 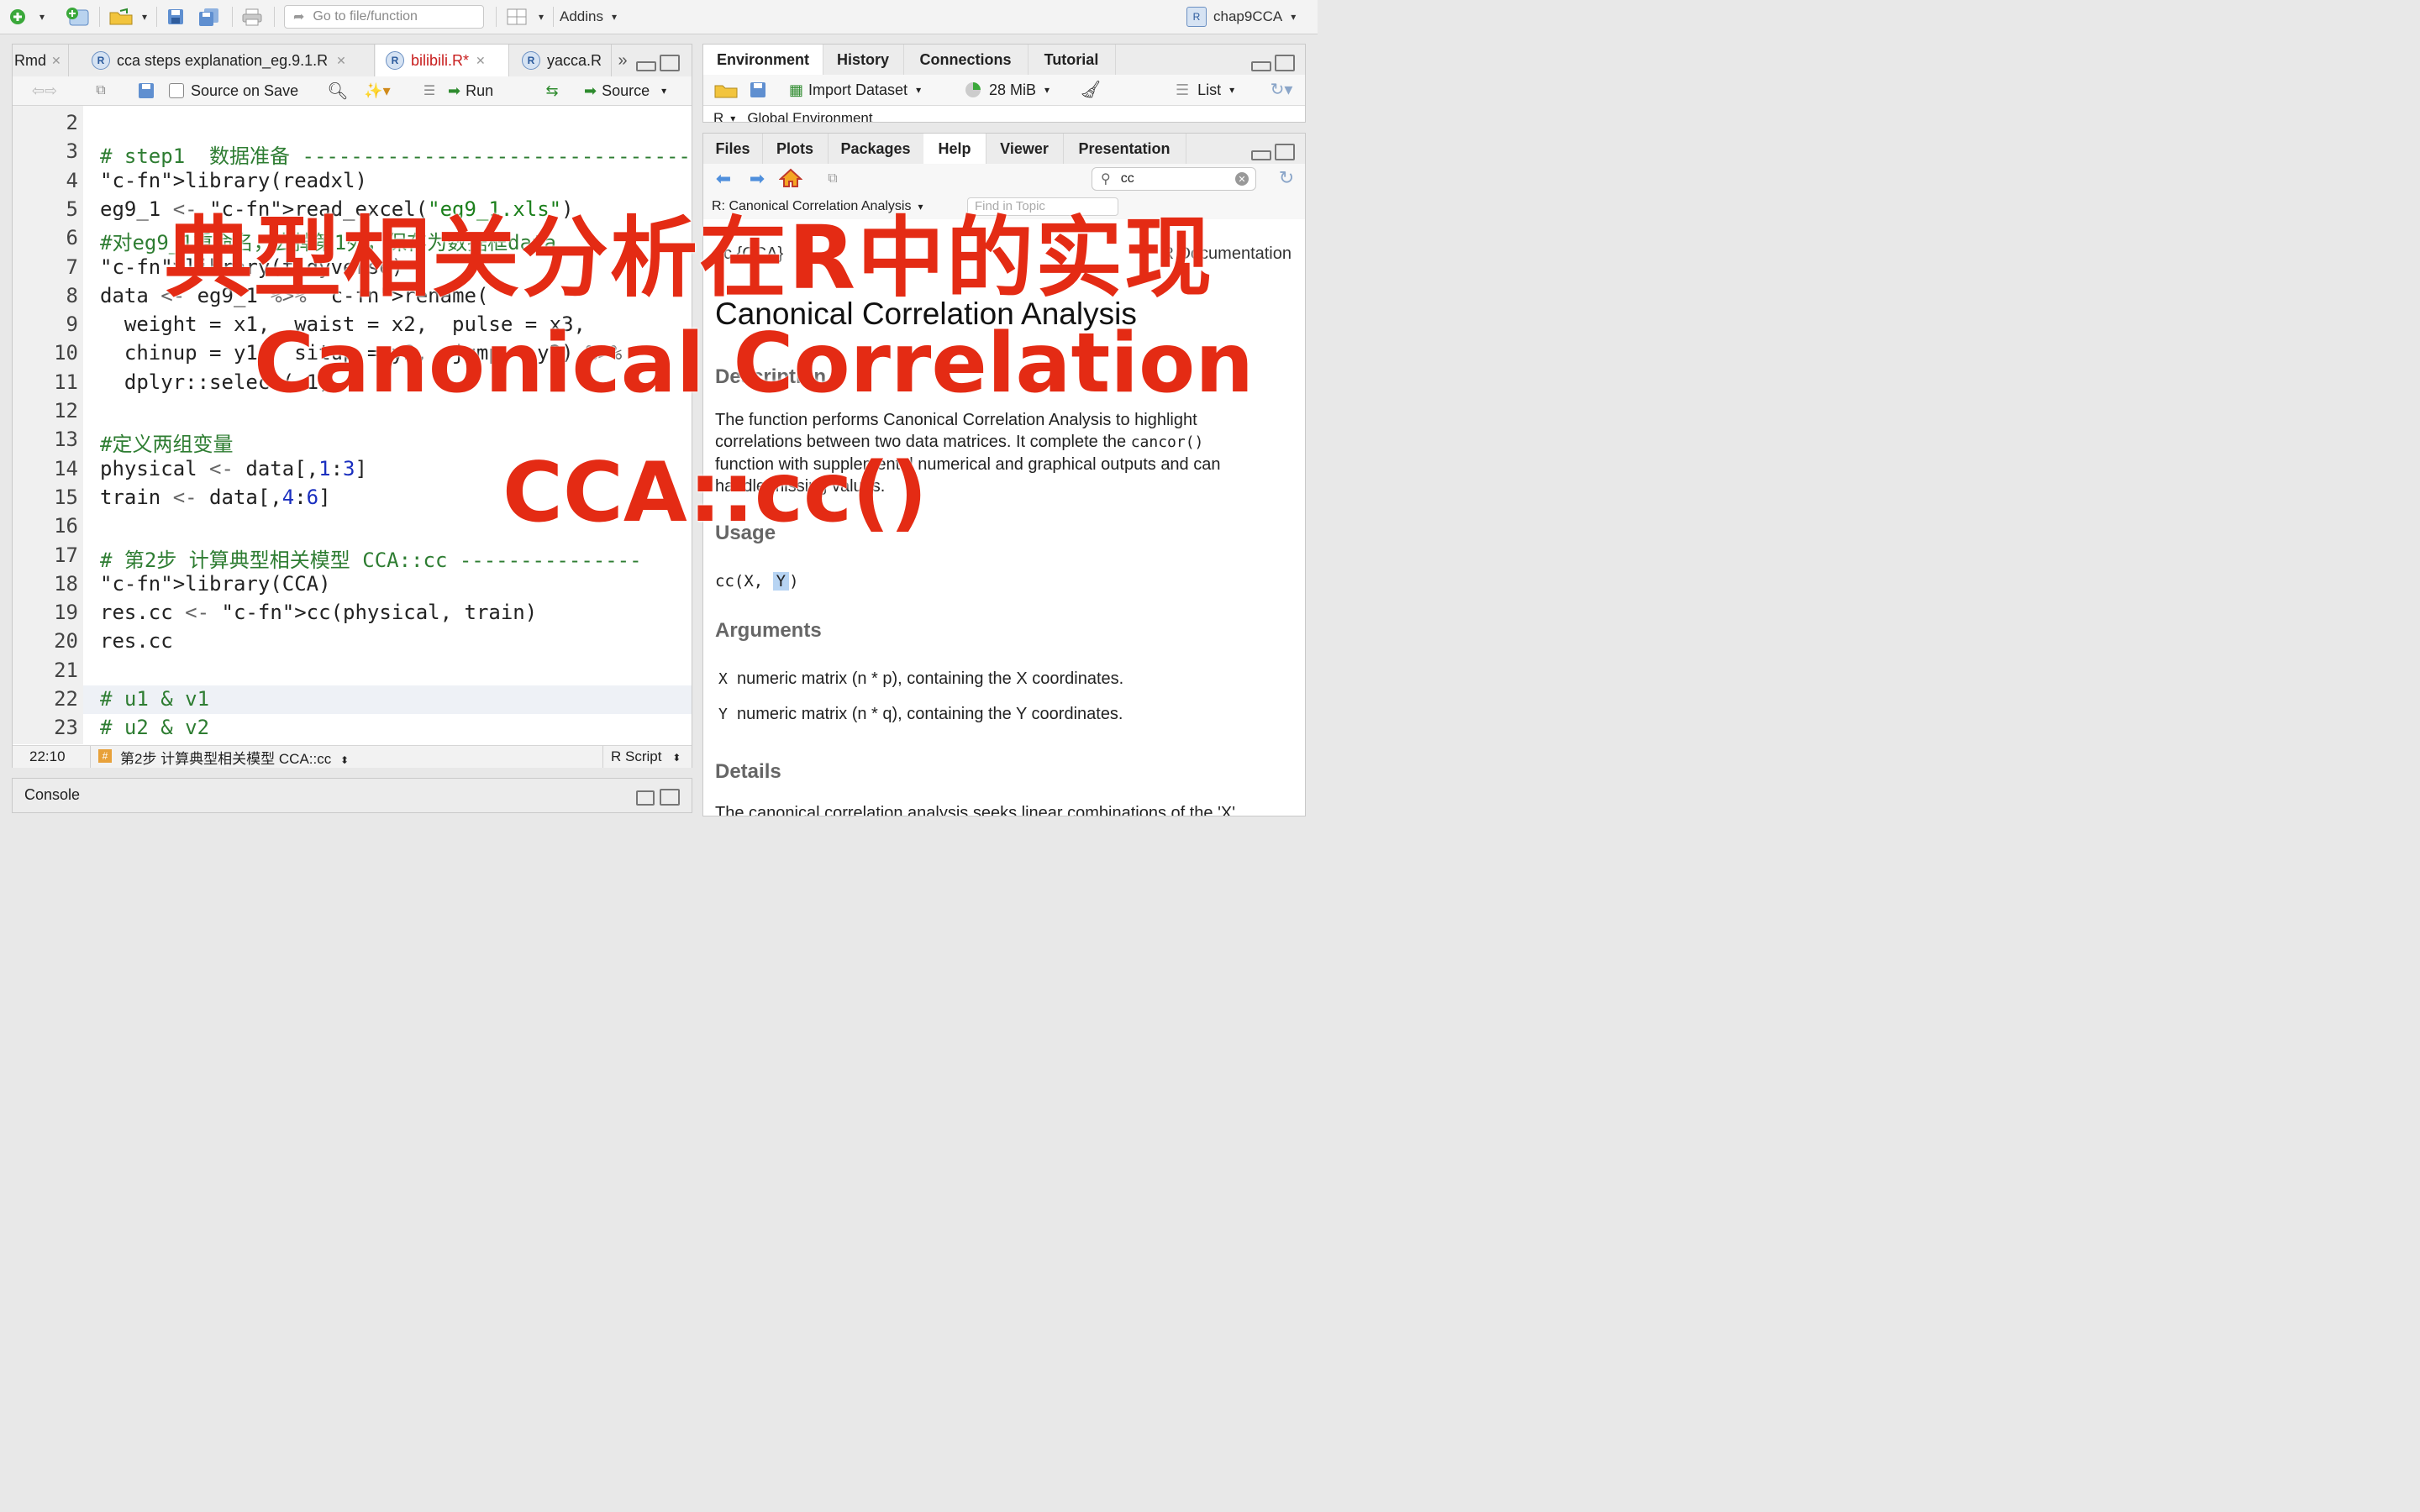 What do you see at coordinates (233, 91) in the screenshot?
I see `source-on-save-toggle: Source on Save` at bounding box center [233, 91].